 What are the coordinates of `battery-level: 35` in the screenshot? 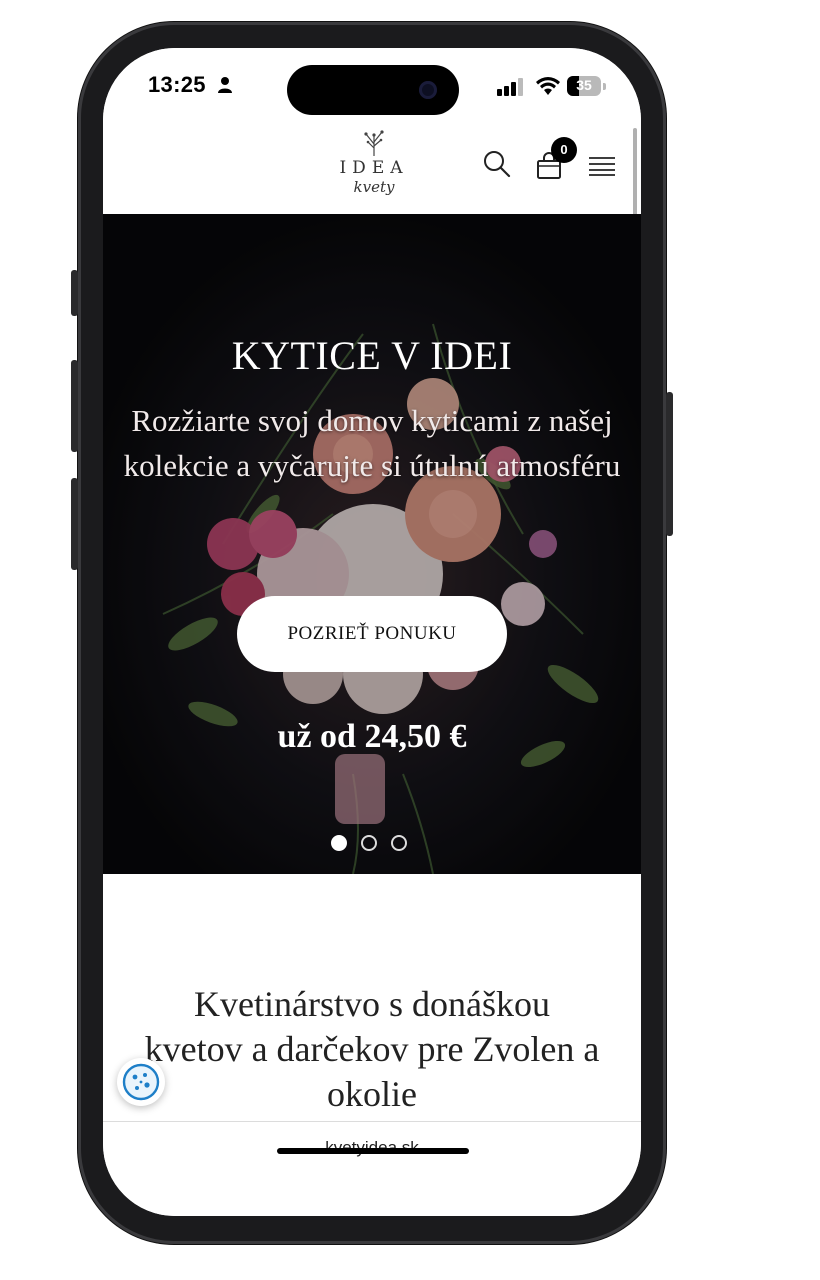 It's located at (584, 85).